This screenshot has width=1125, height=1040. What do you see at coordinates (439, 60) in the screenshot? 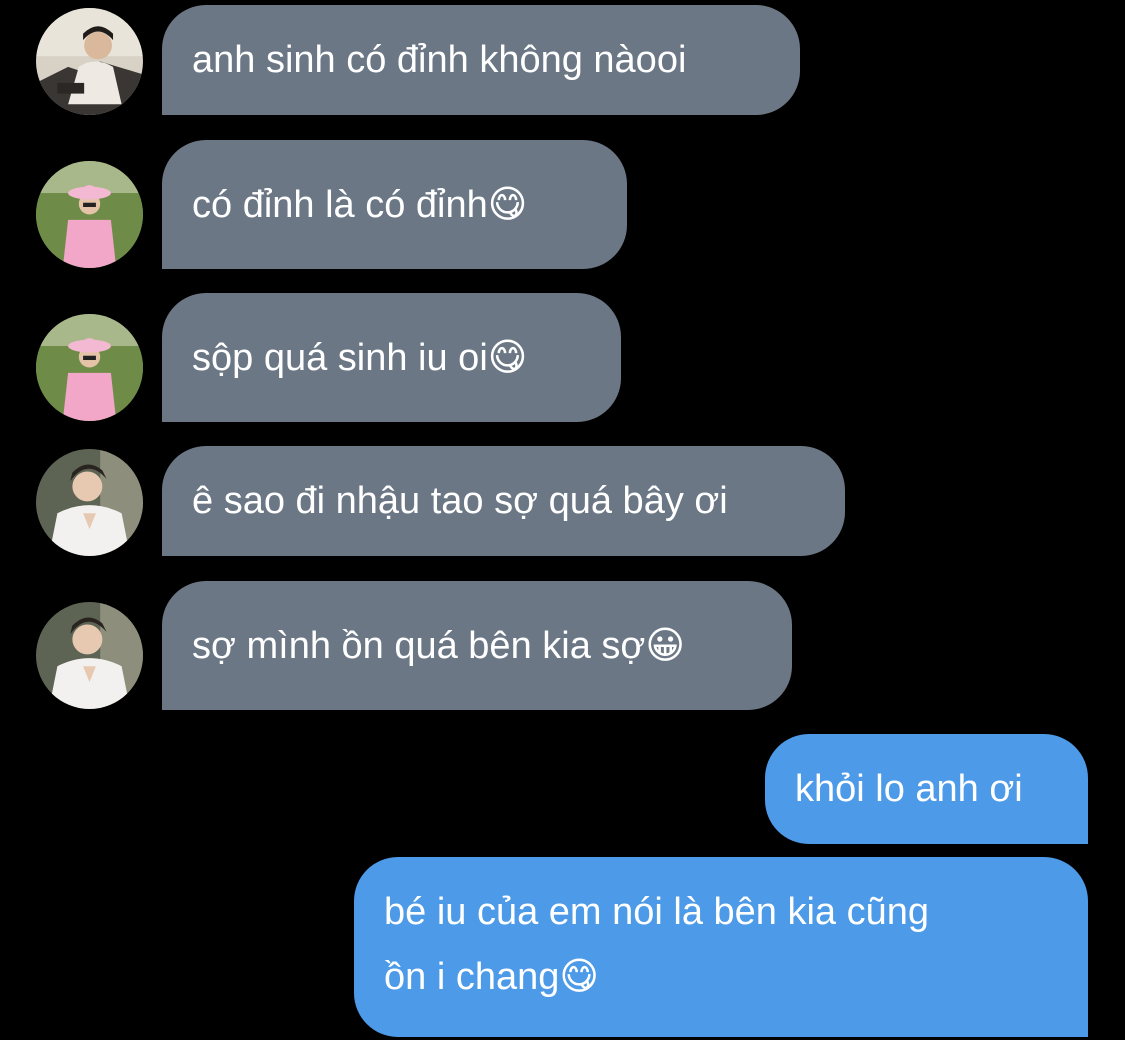
I see `message-text: anh sinh có đỉnh không nàooi` at bounding box center [439, 60].